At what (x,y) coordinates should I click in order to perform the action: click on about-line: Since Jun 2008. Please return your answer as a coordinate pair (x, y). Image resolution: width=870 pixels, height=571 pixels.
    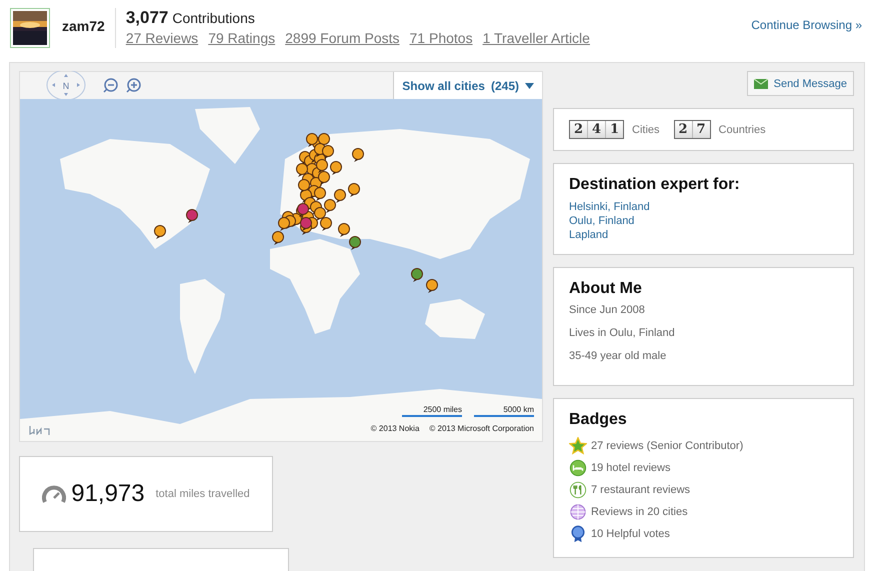
    Looking at the image, I should click on (607, 310).